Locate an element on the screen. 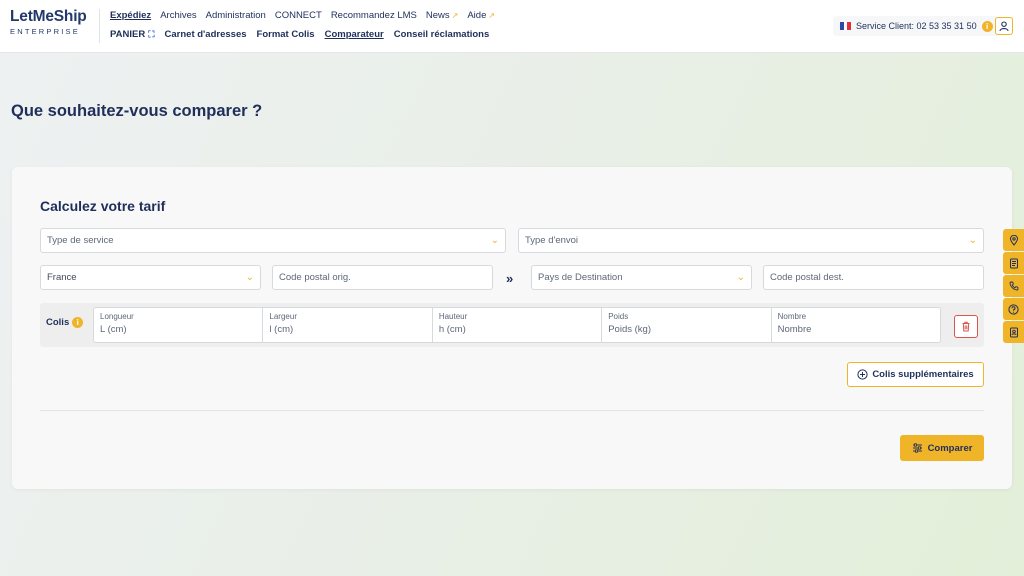  nav-recommandez-lms: Recommandez LMS is located at coordinates (374, 15).